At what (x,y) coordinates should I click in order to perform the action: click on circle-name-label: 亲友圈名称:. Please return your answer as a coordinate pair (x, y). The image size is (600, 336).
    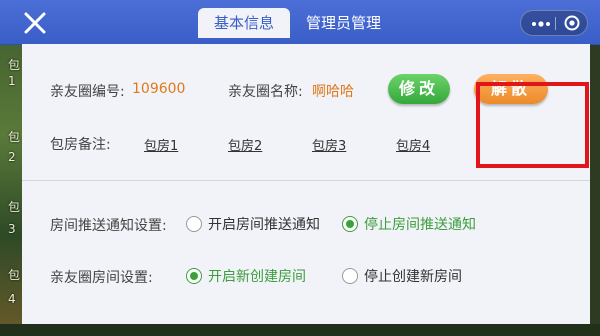
    Looking at the image, I should click on (265, 92).